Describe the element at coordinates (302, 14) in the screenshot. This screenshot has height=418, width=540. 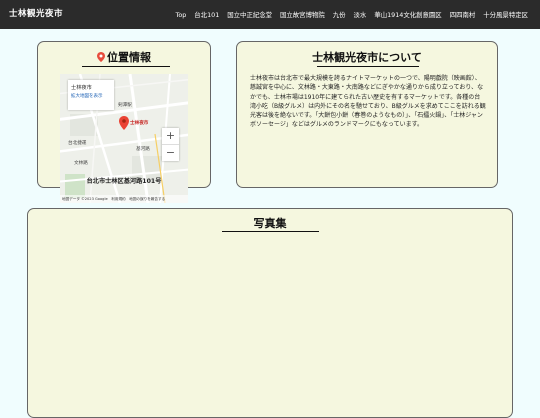
I see `nav-link-palace-museum: 国立故宮博物院` at that location.